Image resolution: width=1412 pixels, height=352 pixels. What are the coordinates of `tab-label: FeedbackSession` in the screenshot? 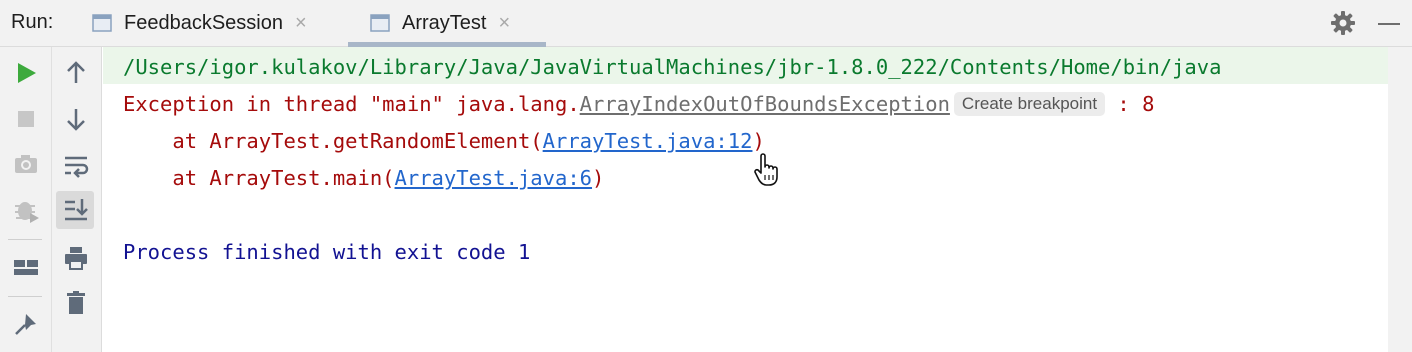 It's located at (203, 22).